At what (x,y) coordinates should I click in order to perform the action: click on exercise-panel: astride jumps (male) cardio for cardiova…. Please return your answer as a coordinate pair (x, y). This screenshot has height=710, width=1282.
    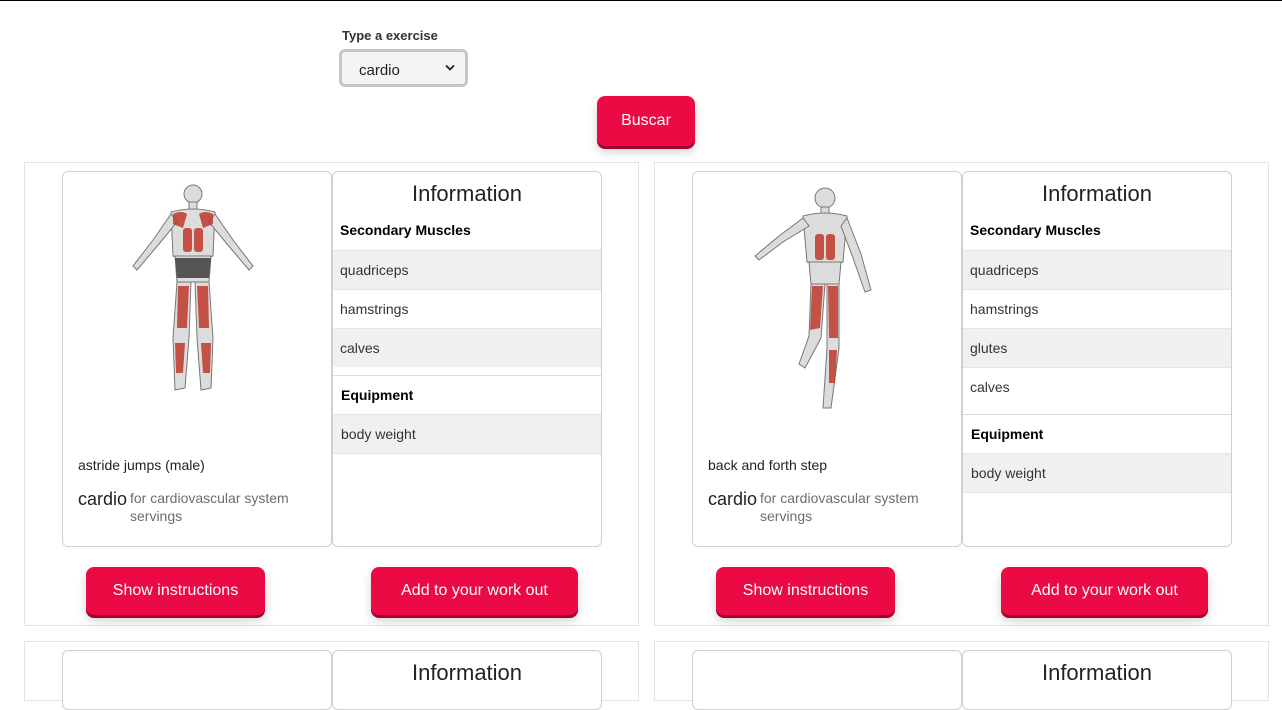
    Looking at the image, I should click on (197, 359).